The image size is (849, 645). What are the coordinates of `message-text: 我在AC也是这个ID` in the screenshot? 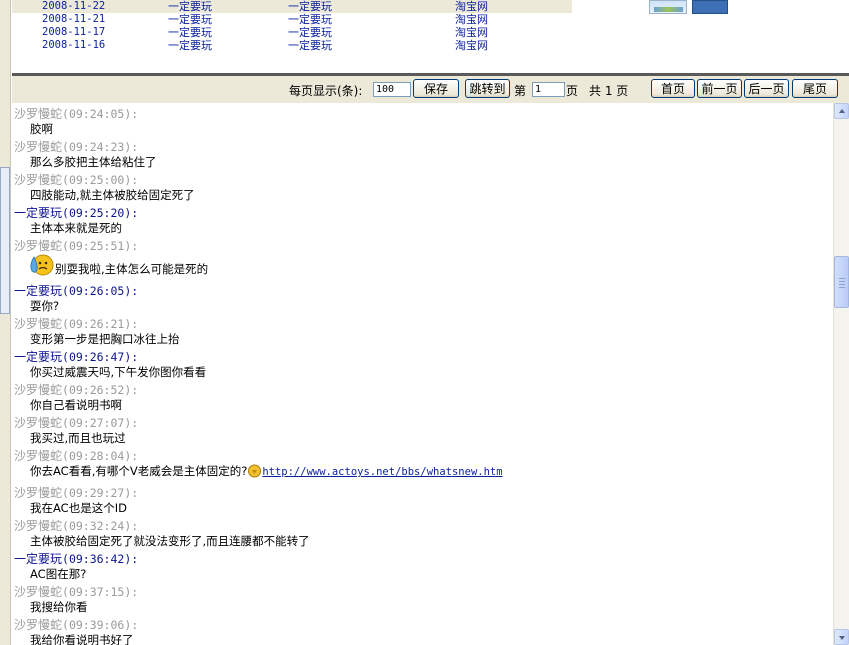 It's located at (78, 508).